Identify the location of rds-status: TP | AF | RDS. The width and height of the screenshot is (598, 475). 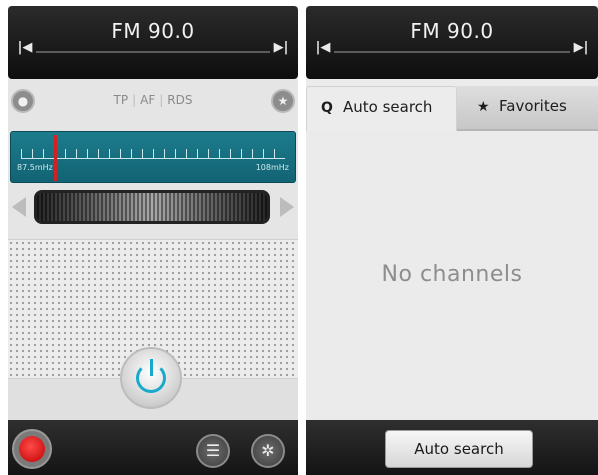
(153, 100).